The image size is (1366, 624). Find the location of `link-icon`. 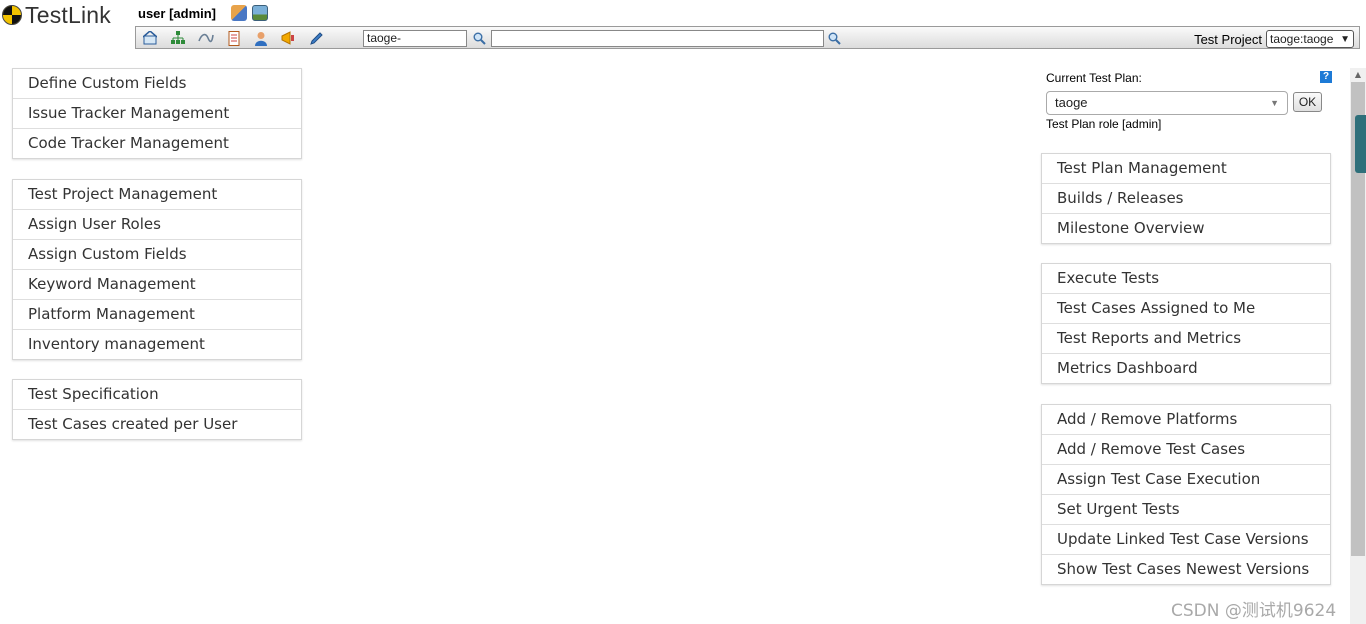

link-icon is located at coordinates (206, 38).